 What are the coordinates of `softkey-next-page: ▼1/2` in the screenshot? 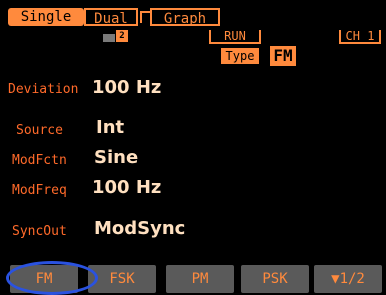 It's located at (348, 279).